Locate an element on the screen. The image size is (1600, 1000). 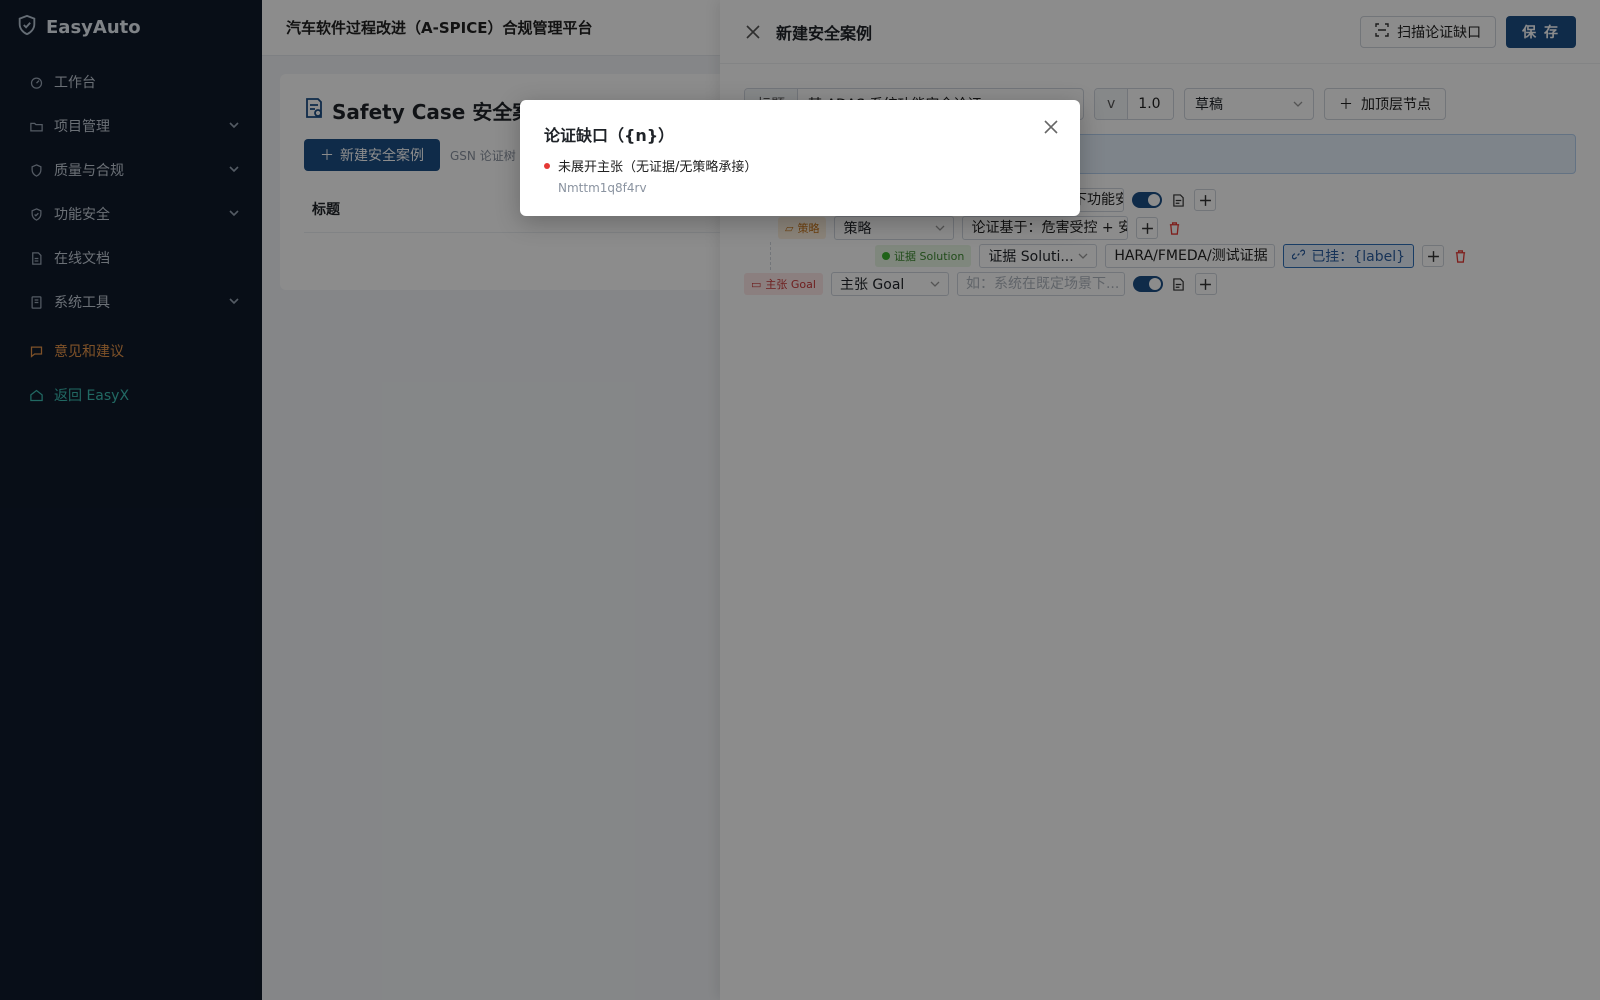
gap-text: 未展开主张（无证据/无策略承接） is located at coordinates (658, 167).